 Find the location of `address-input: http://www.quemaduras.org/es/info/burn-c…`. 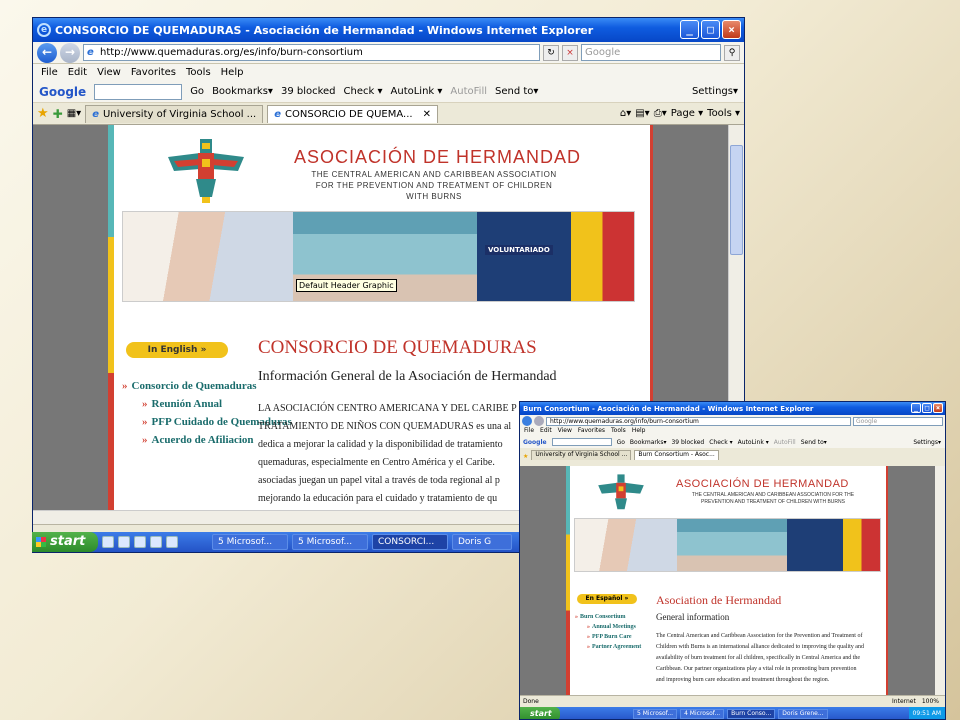

address-input: http://www.quemaduras.org/es/info/burn-c… is located at coordinates (311, 52).